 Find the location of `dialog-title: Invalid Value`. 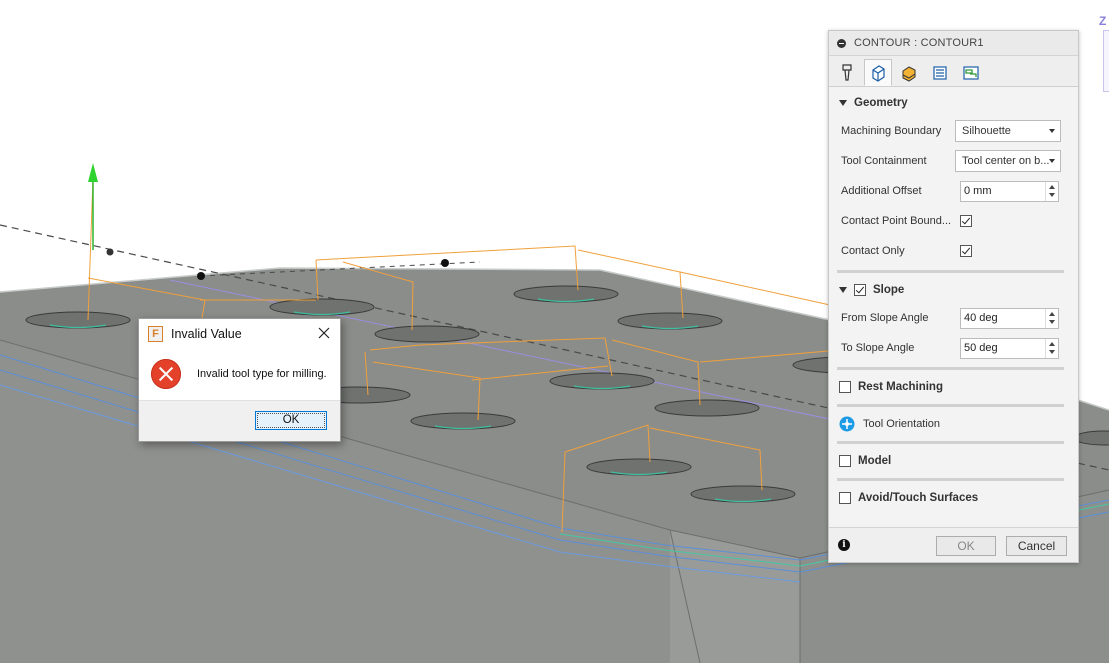

dialog-title: Invalid Value is located at coordinates (206, 334).